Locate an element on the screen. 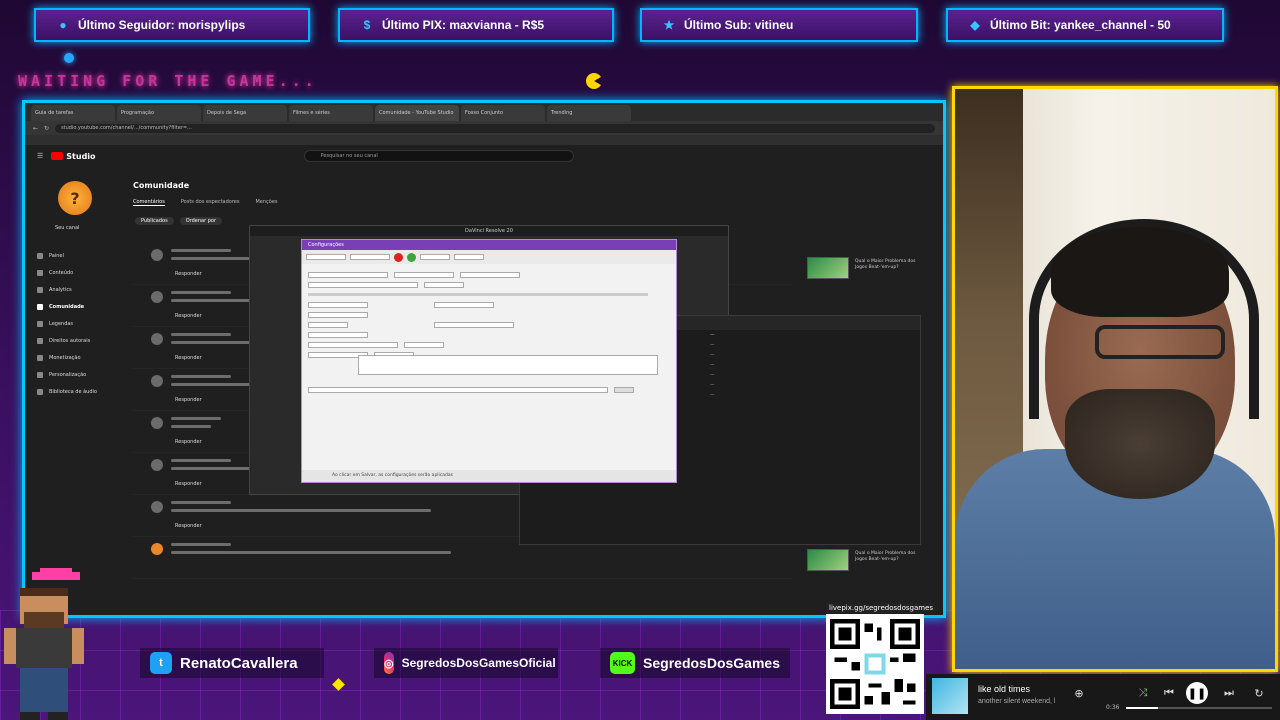 The width and height of the screenshot is (1280, 720). alert-last-sub-text: Último Sub: vitineu is located at coordinates (739, 25).